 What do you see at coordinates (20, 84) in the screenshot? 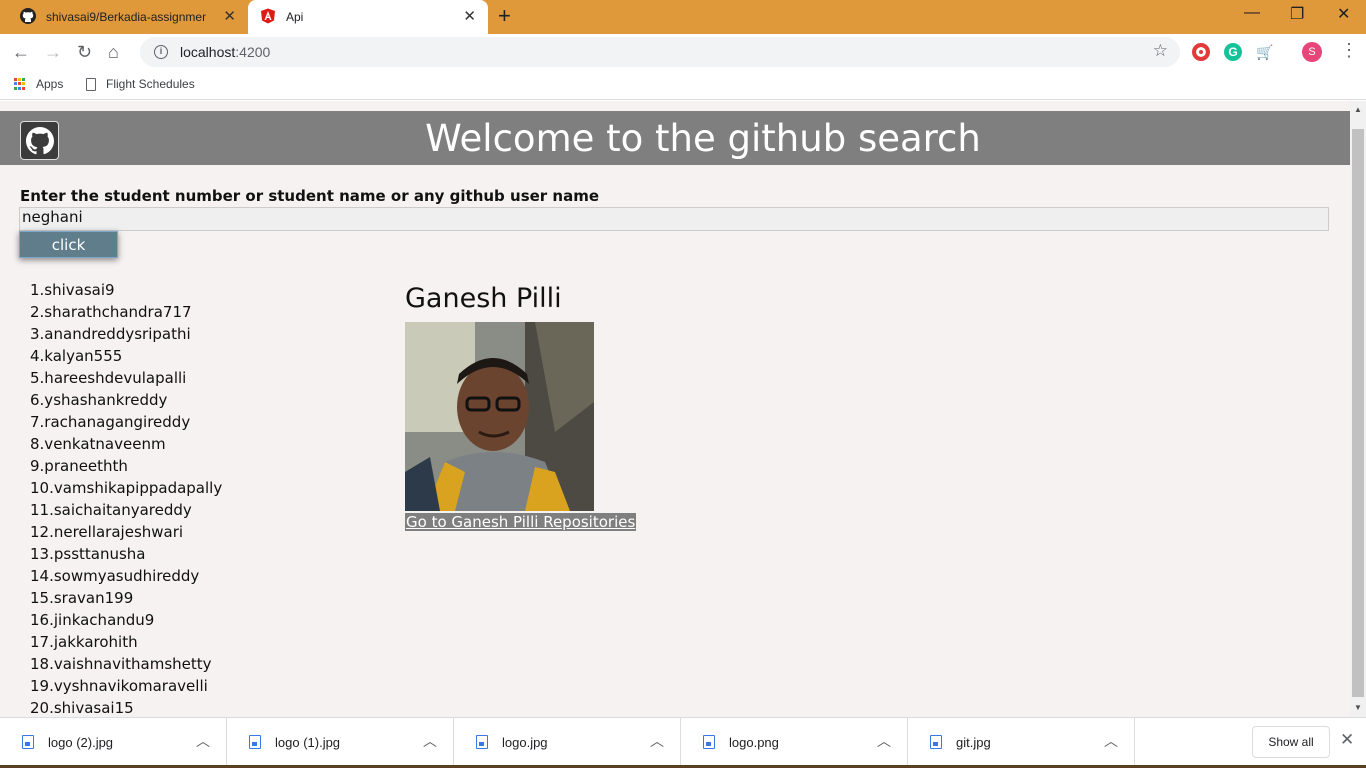
I see `apps-grid-icon` at bounding box center [20, 84].